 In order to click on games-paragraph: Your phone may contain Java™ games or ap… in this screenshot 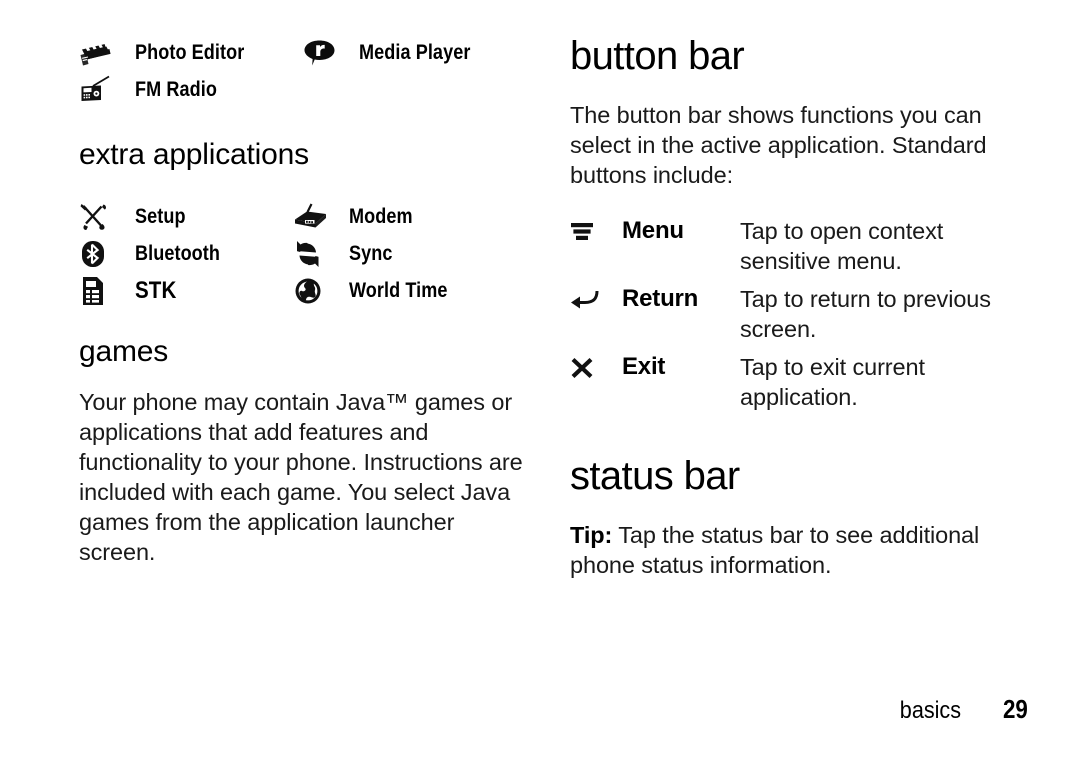, I will do `click(301, 477)`.